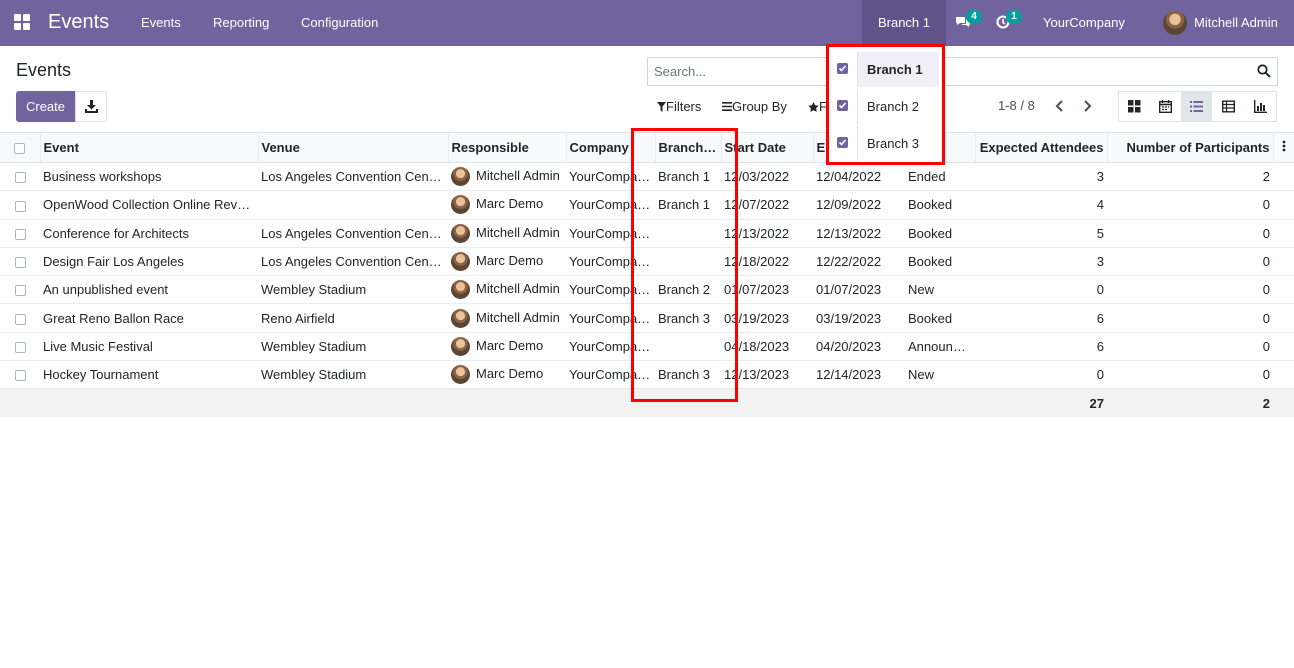  I want to click on cell-start-date: 03/19/2023, so click(767, 318).